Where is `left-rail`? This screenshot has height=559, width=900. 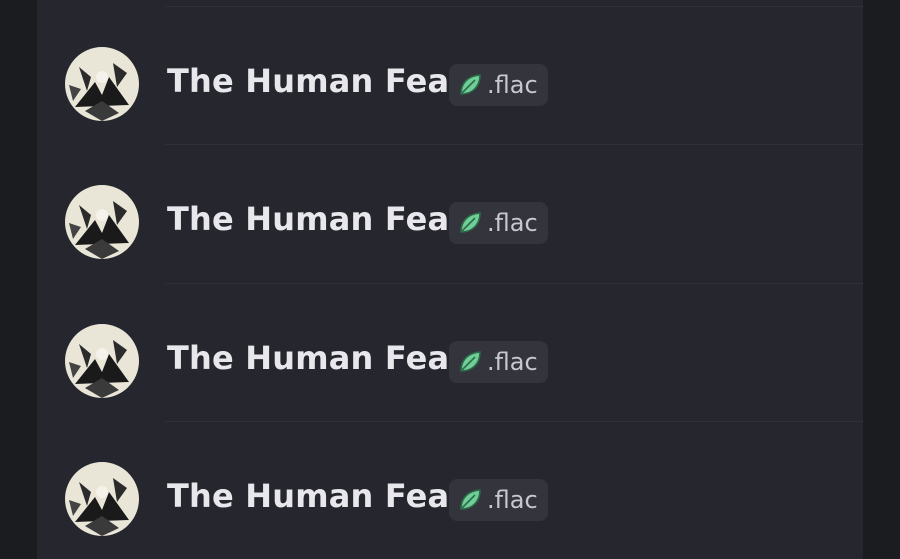 left-rail is located at coordinates (18, 279).